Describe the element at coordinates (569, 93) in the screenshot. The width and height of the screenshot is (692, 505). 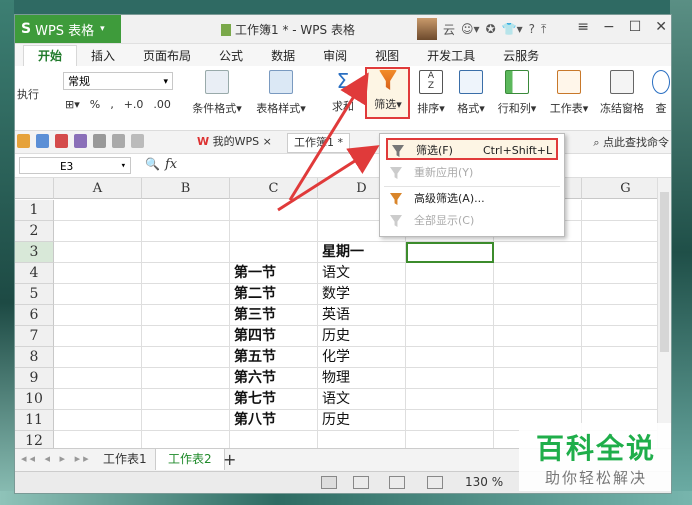
I see `worksheet-button: 工作表▾` at that location.